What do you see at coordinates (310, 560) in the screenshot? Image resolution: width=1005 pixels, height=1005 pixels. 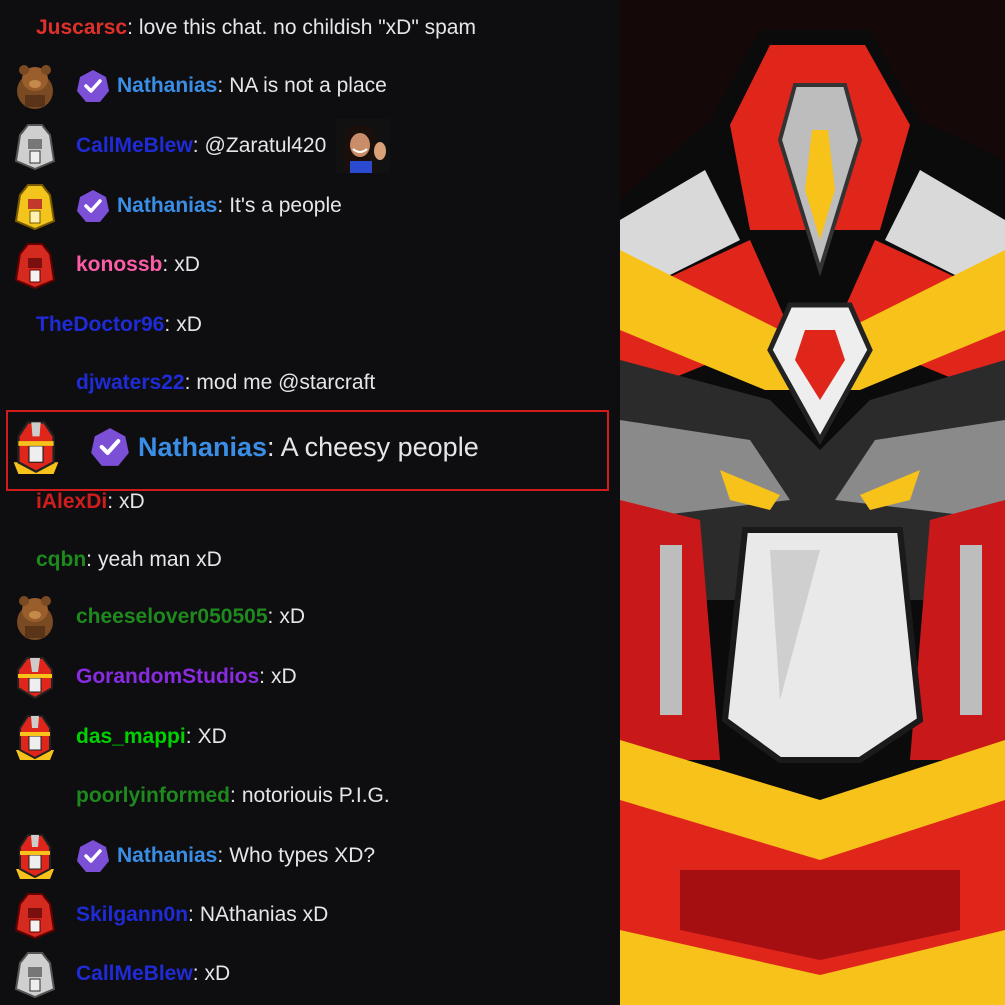 I see `chat-message: cqbn: yeah man xD` at bounding box center [310, 560].